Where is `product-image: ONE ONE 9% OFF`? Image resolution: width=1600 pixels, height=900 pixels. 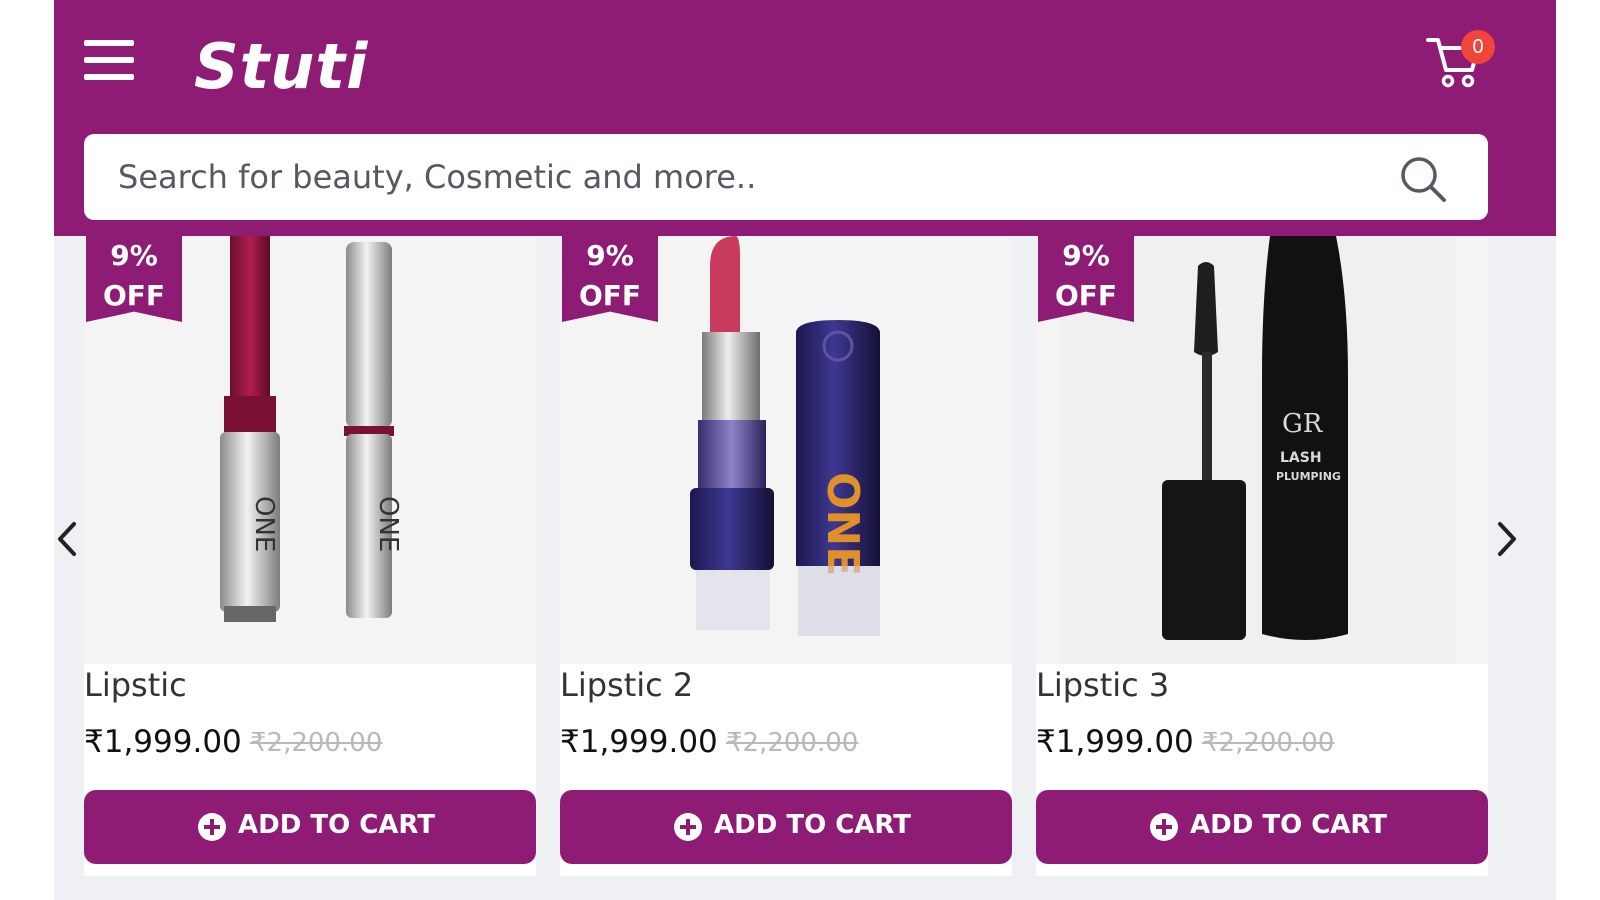
product-image: ONE ONE 9% OFF is located at coordinates (310, 450).